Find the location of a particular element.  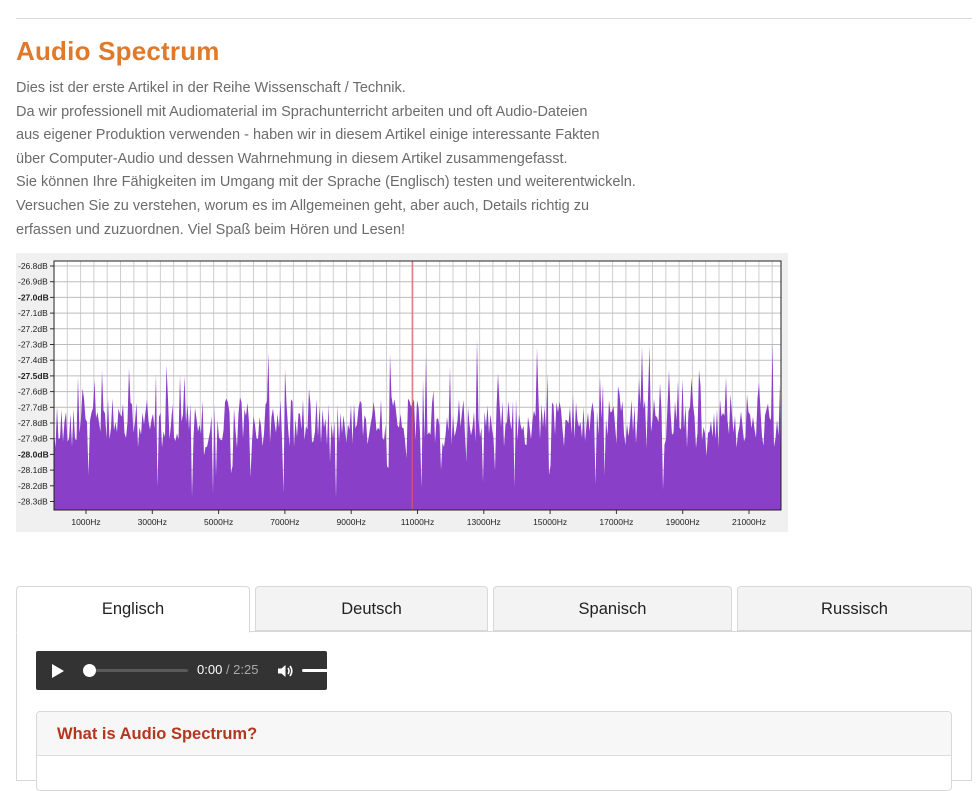

audio-player: 0:00 / 2:25 is located at coordinates (192, 670).